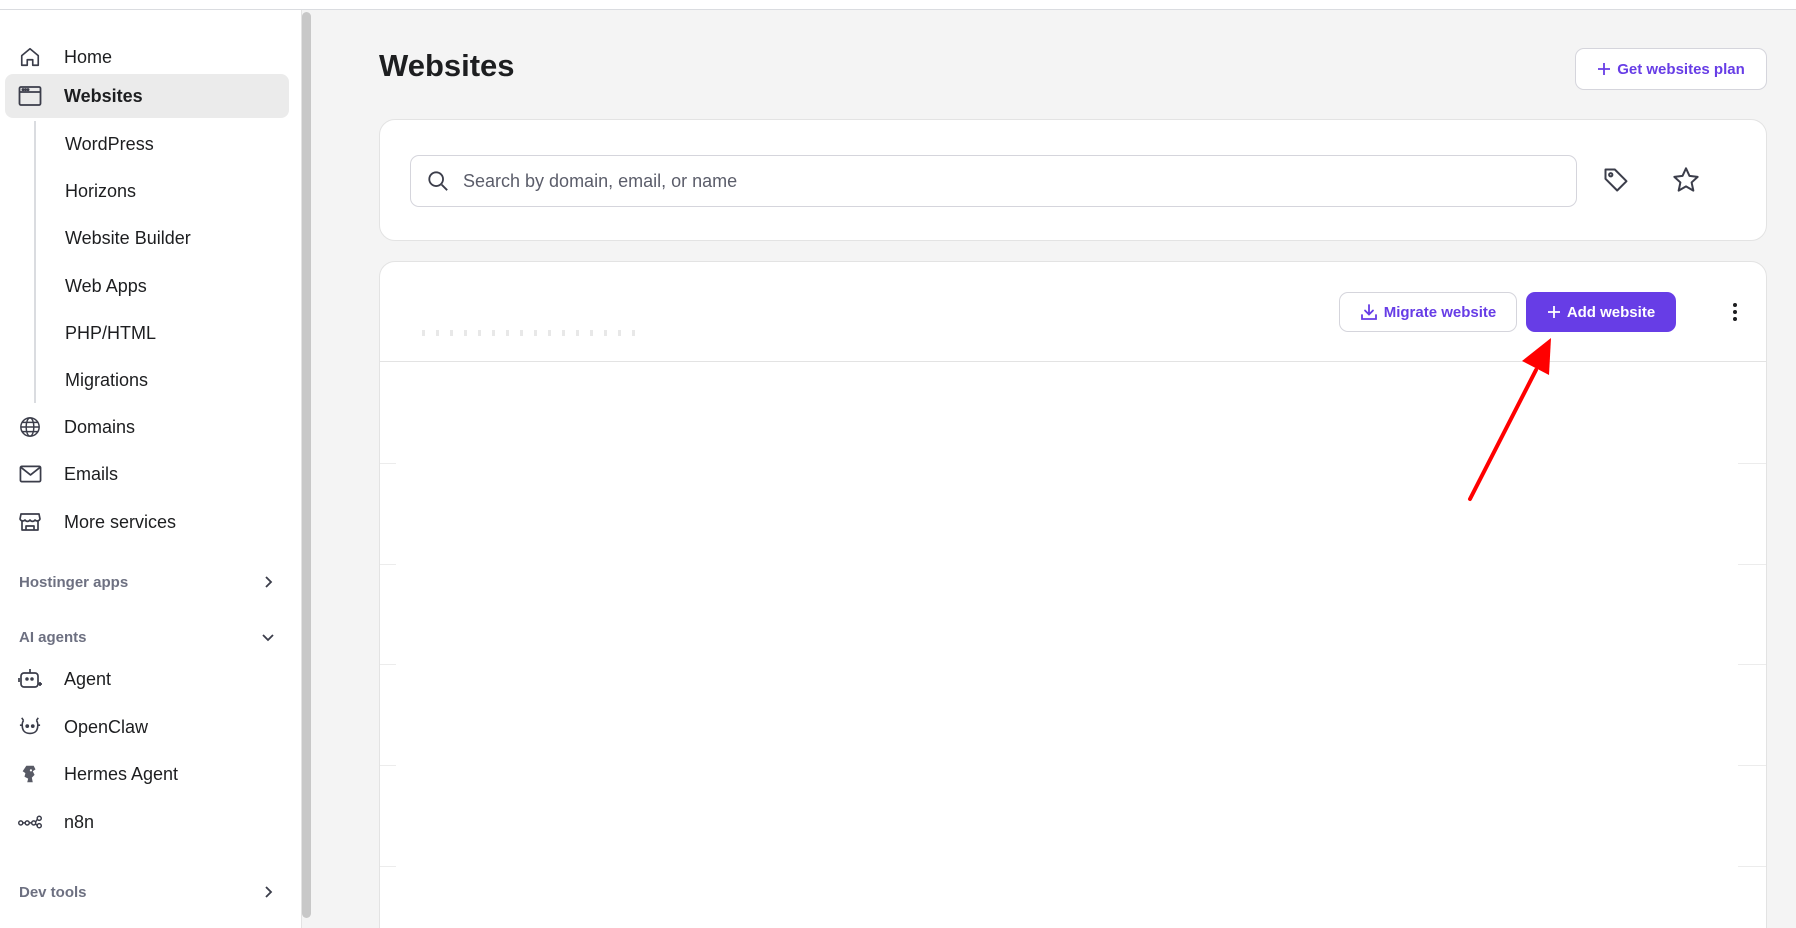 This screenshot has height=928, width=1796. What do you see at coordinates (898, 5) in the screenshot?
I see `browser-top-border` at bounding box center [898, 5].